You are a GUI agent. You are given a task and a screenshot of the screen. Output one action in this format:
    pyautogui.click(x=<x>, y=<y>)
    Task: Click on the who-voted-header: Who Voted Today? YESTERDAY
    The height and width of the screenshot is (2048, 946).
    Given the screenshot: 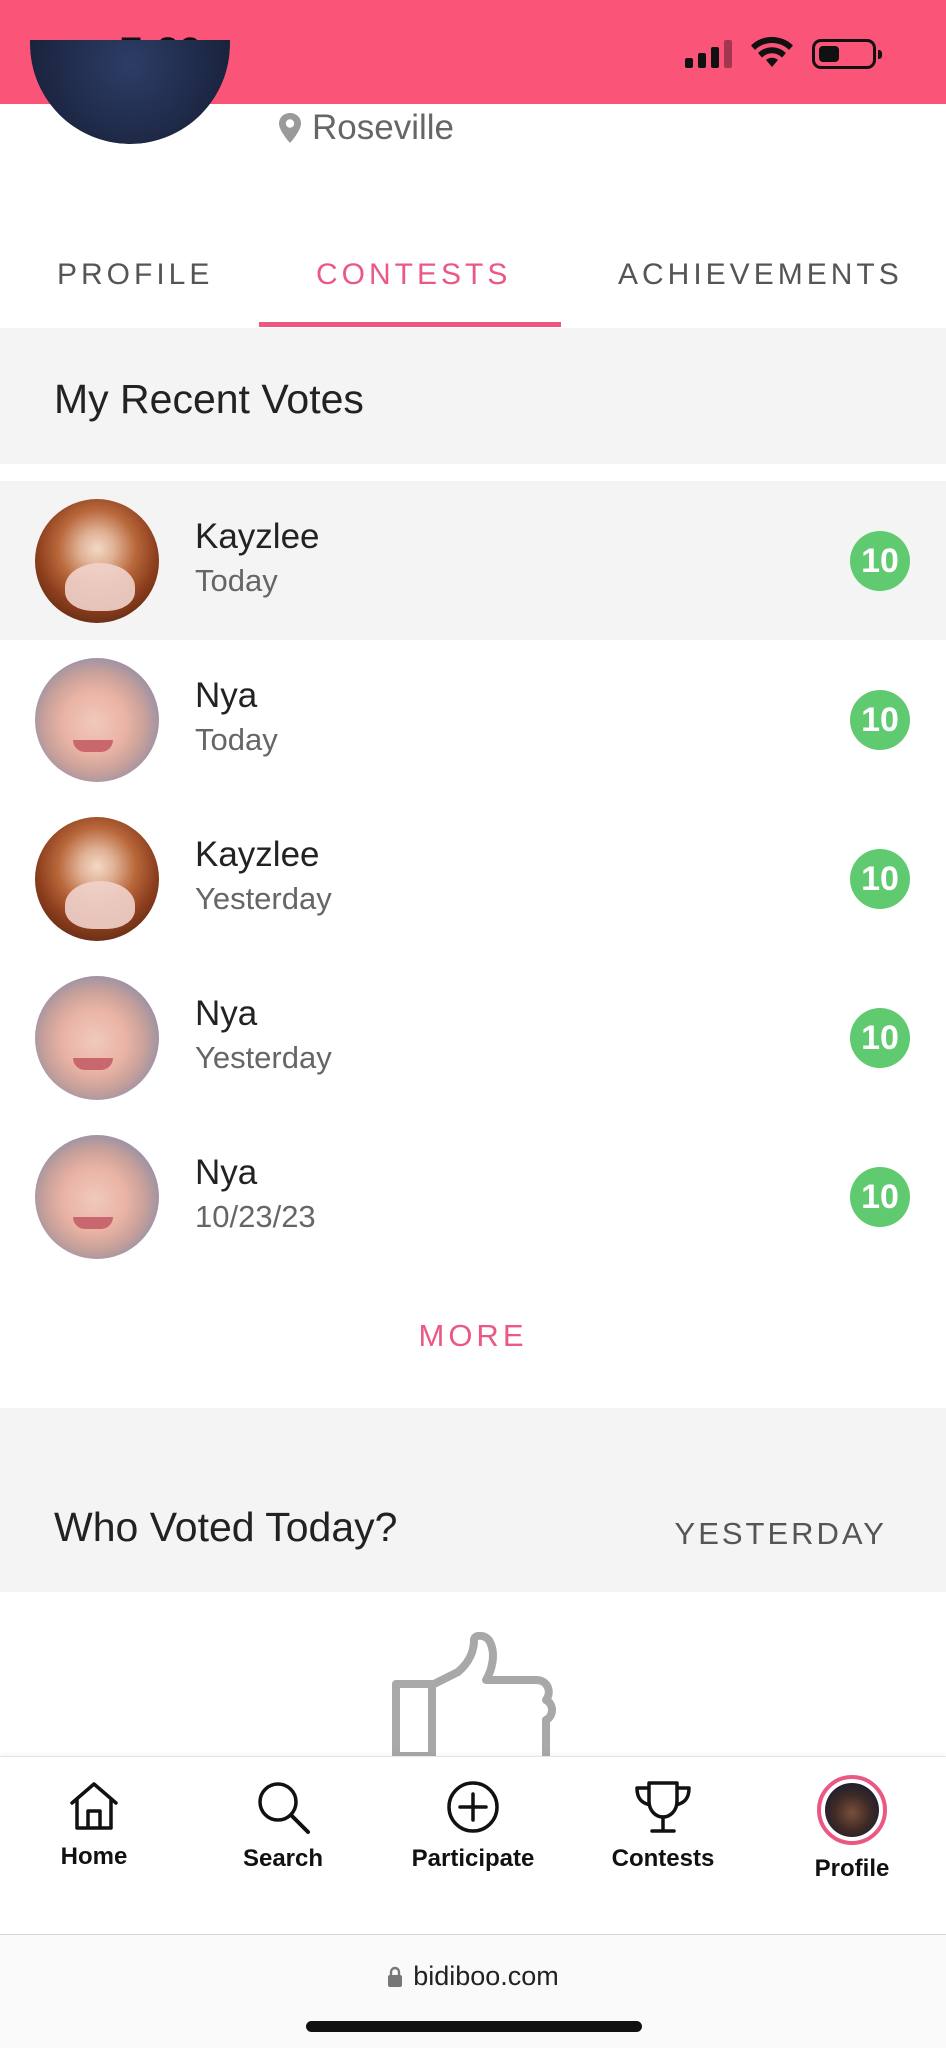 What is the action you would take?
    pyautogui.click(x=473, y=1500)
    